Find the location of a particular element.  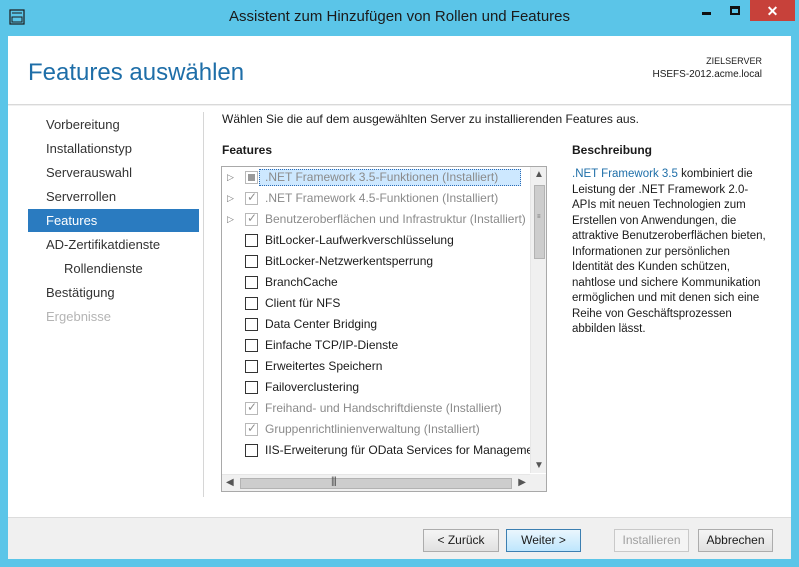

feature-row: Client für NFS is located at coordinates (376, 303).